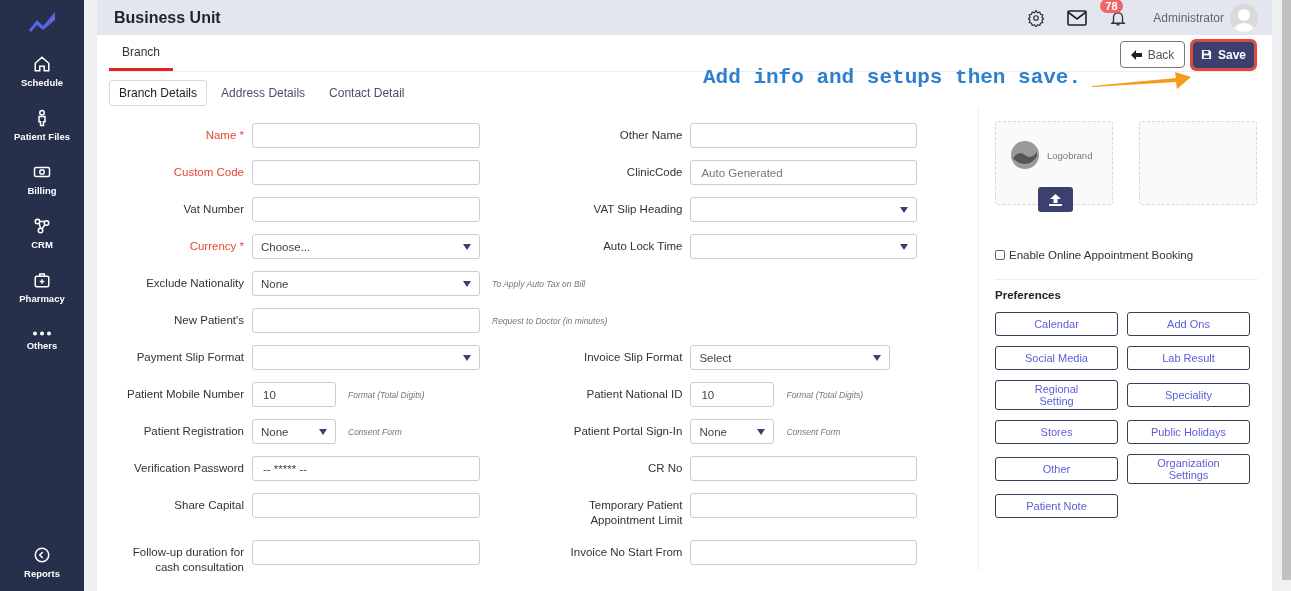 The width and height of the screenshot is (1291, 591). I want to click on text-field: Auto Generated, so click(804, 172).